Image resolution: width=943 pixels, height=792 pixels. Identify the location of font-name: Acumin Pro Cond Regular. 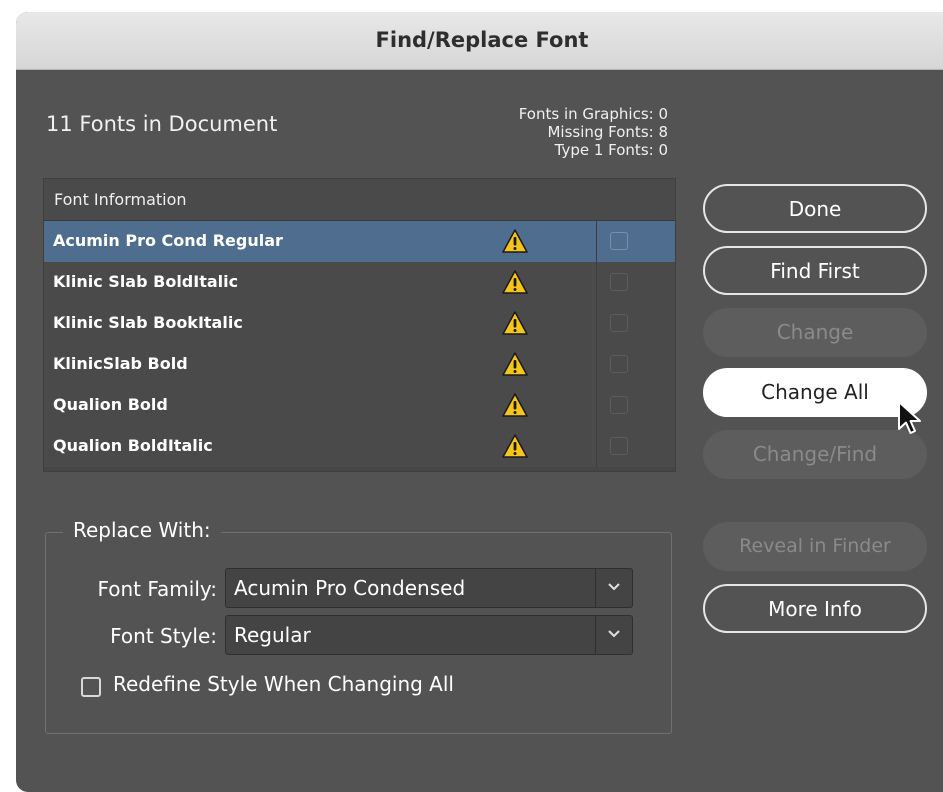
(168, 240).